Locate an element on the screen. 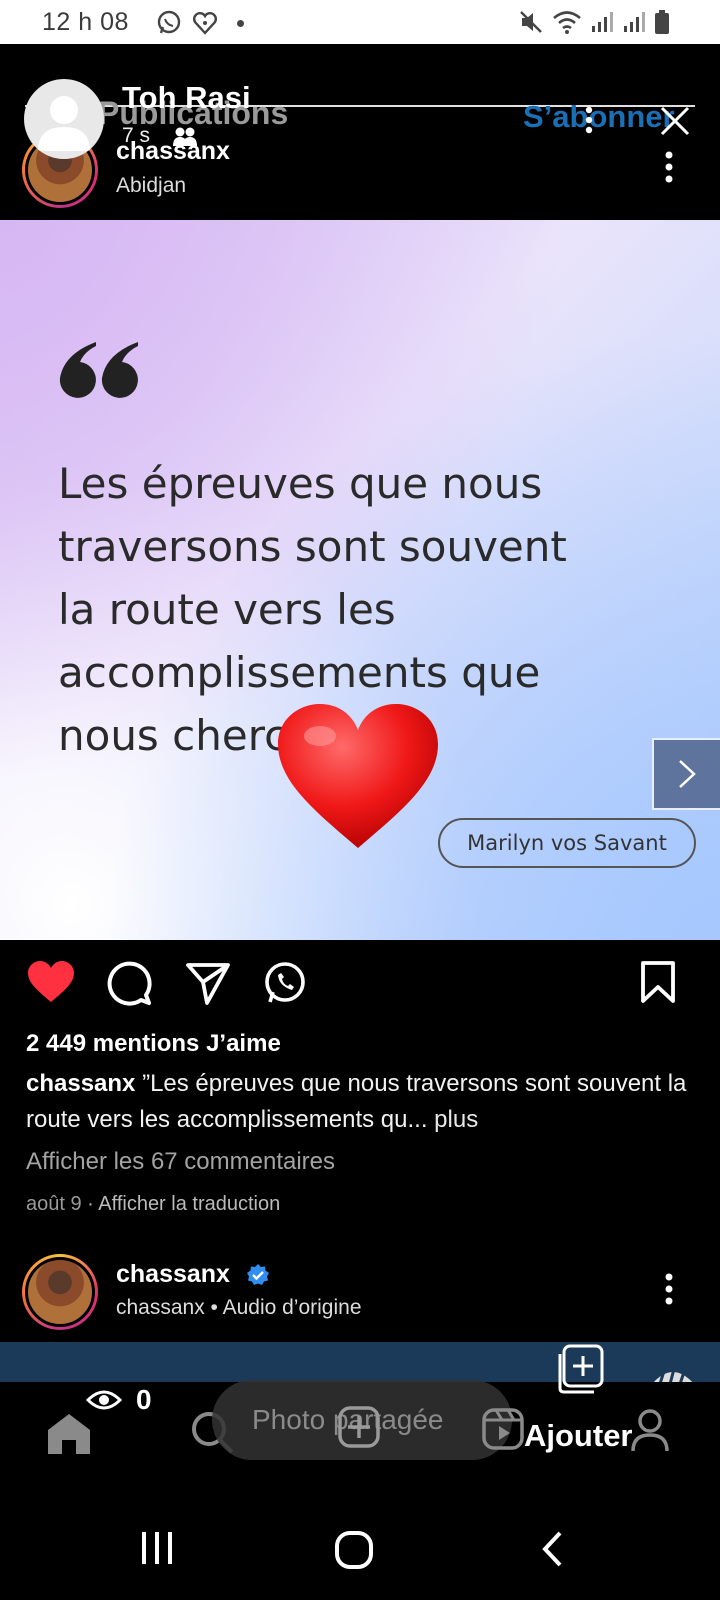  quote-marks-icon is located at coordinates (98, 370).